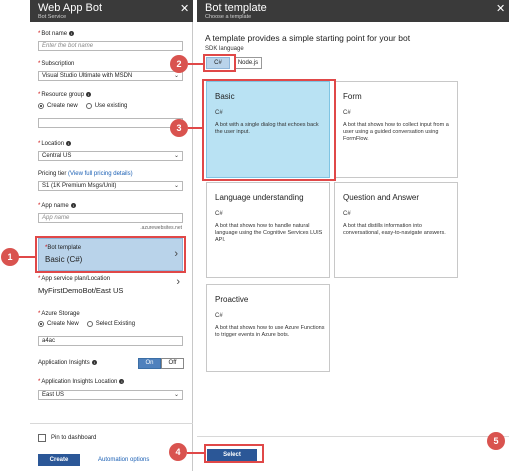 This screenshot has width=518, height=471. What do you see at coordinates (161, 228) in the screenshot?
I see `app-domain-suffix: .azurewebsites.net` at bounding box center [161, 228].